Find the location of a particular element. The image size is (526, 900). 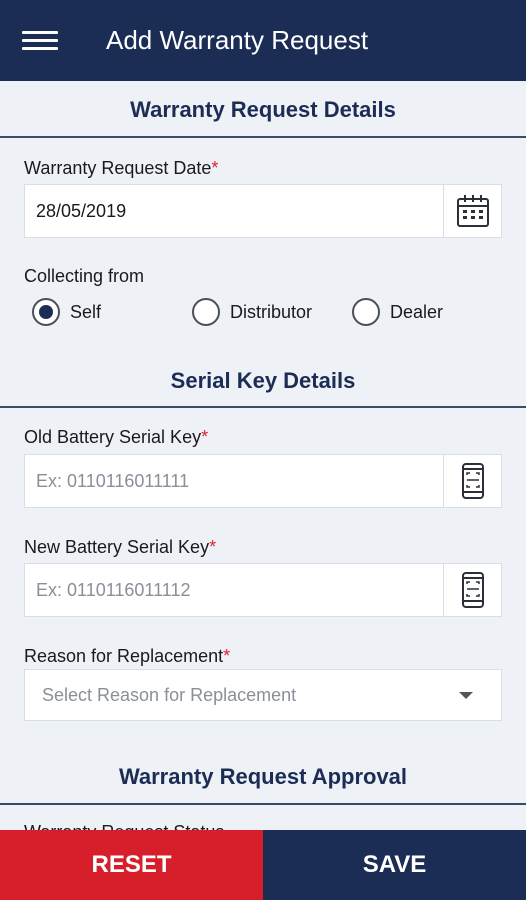

old-serial-label: Old Battery Serial Key* is located at coordinates (116, 437).